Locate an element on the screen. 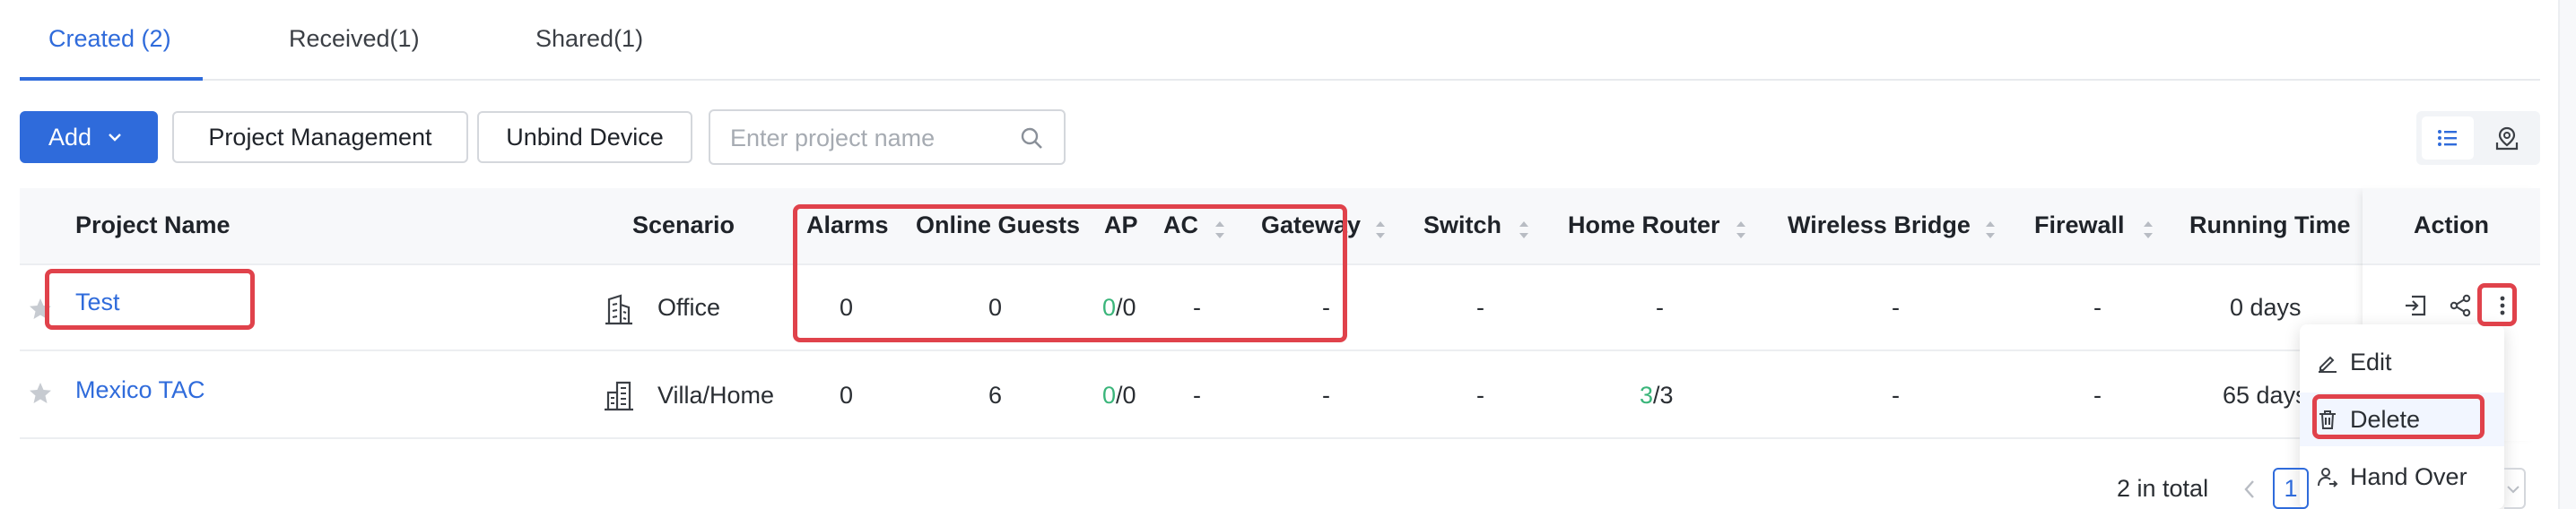 The image size is (2576, 509). add-button: Add is located at coordinates (89, 137).